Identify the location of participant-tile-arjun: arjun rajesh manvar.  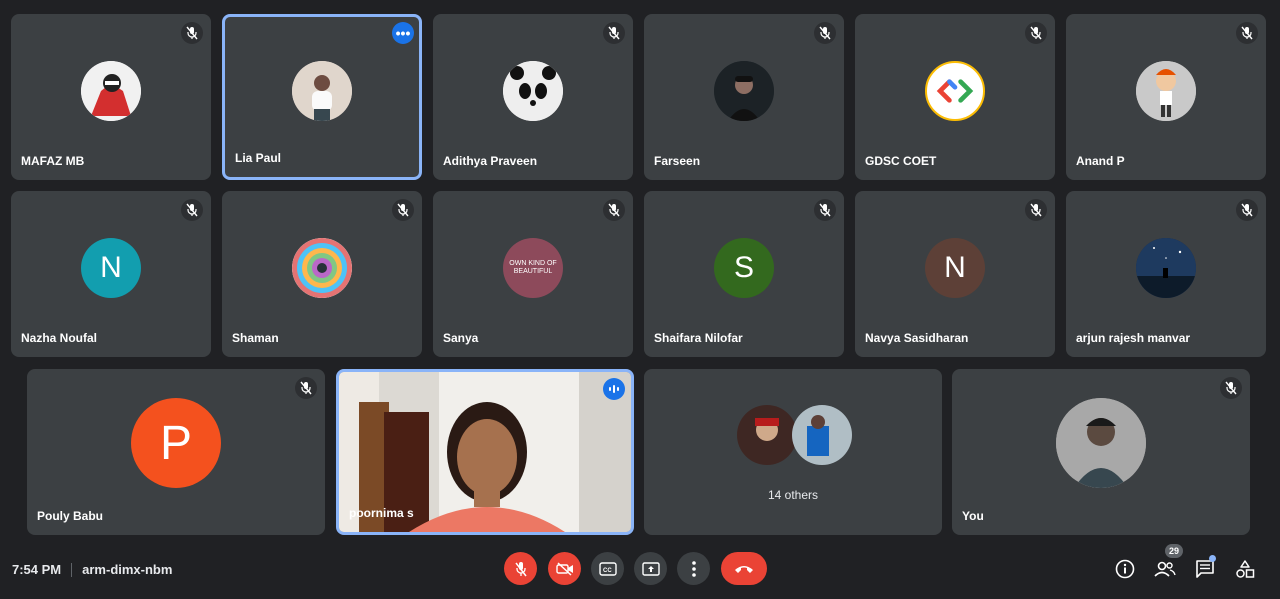
(1166, 274).